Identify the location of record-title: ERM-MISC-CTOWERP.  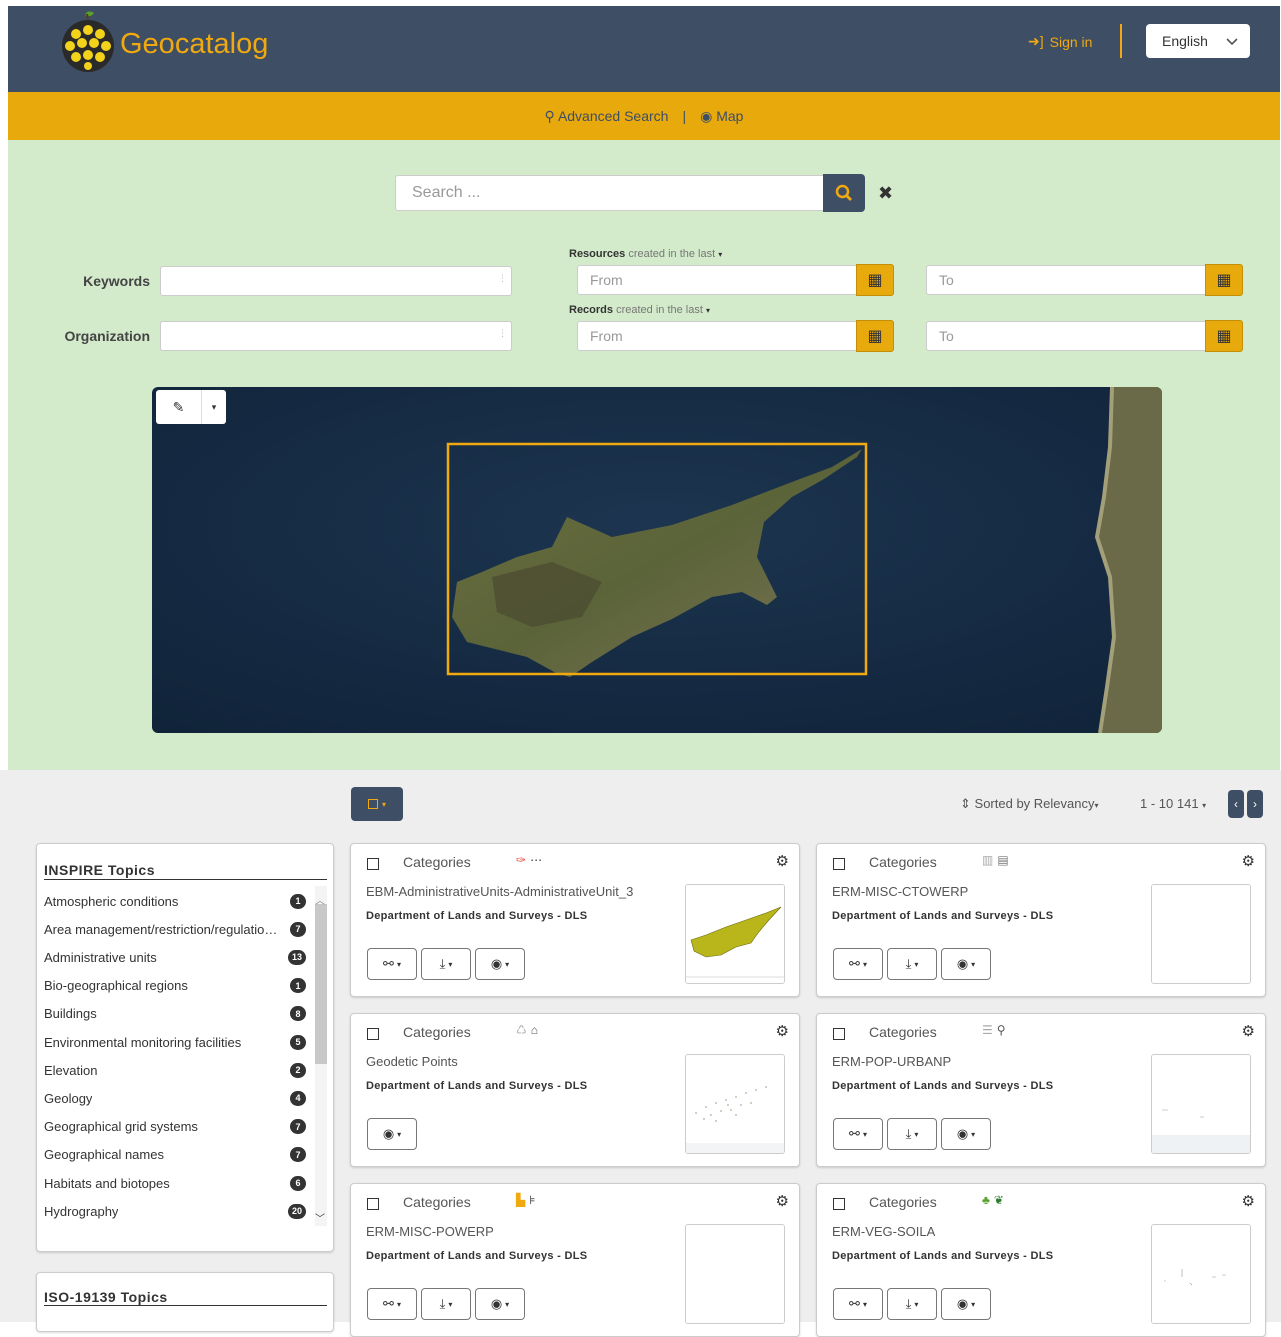
(900, 891).